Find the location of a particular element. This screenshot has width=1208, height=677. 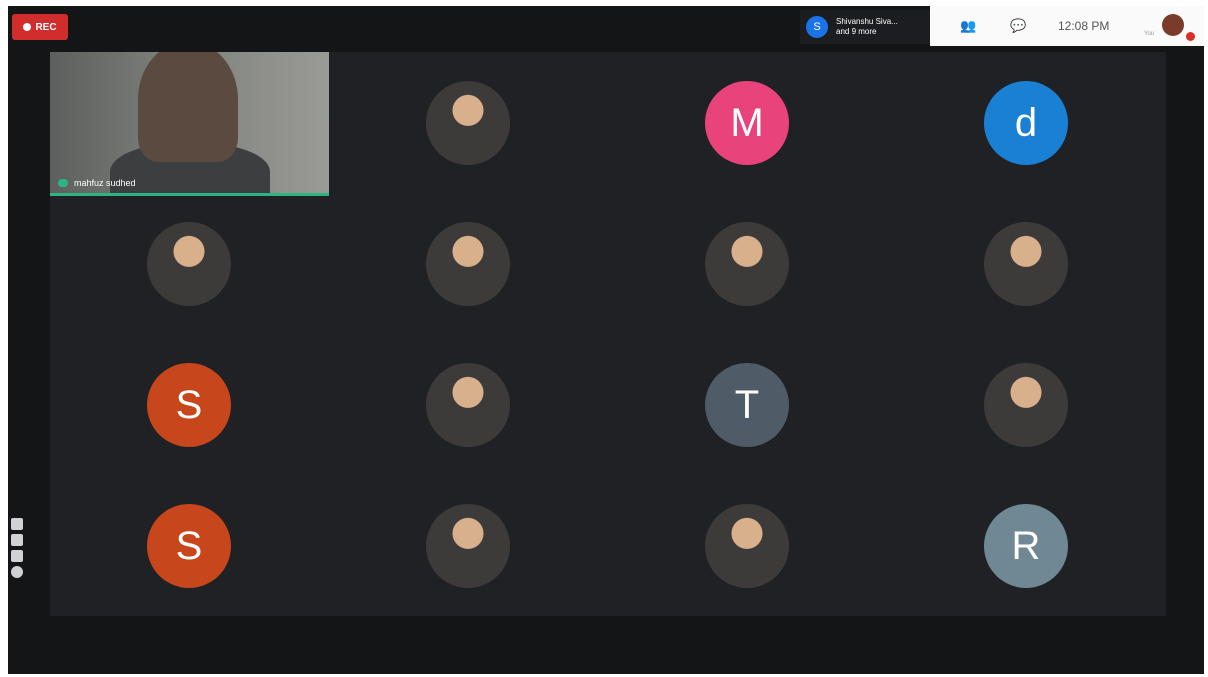

video-person is located at coordinates (188, 107).